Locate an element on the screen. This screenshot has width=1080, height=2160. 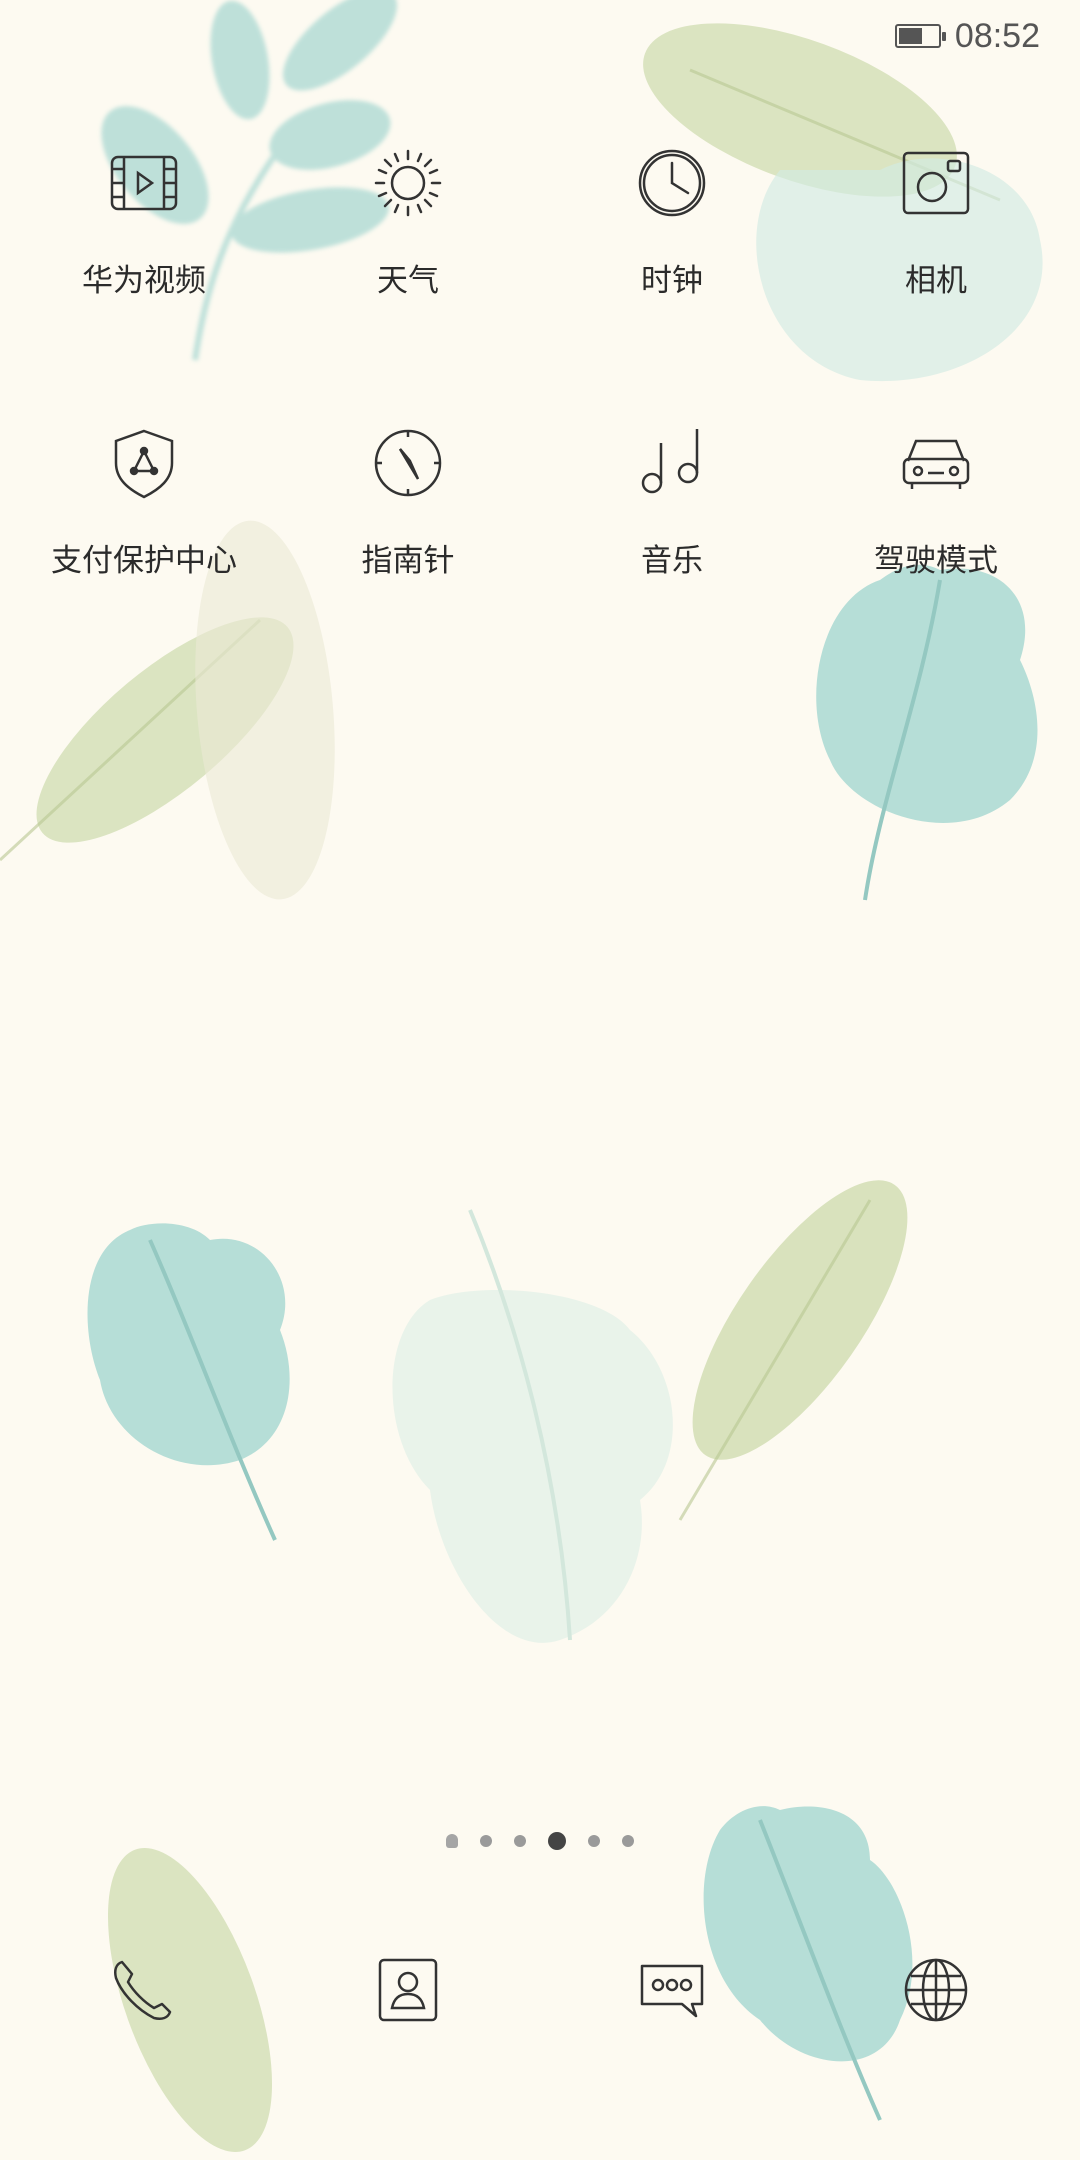
app-huawei-video: 华为视频 is located at coordinates (144, 275).